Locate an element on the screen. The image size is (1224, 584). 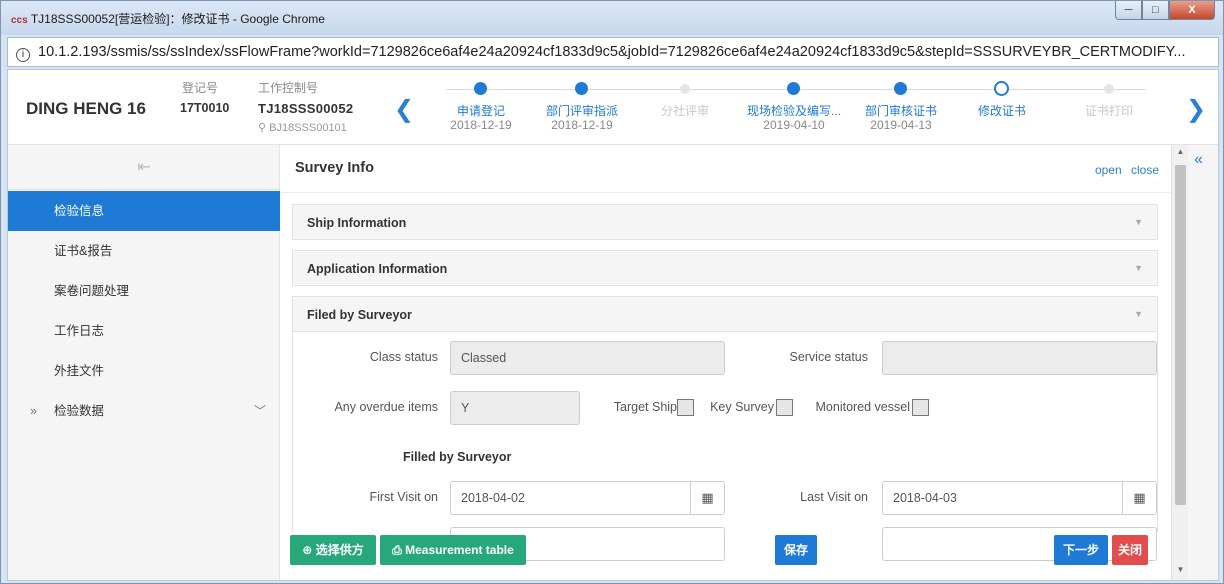
sidebar-item-label: 检验数据 is located at coordinates (79, 411).